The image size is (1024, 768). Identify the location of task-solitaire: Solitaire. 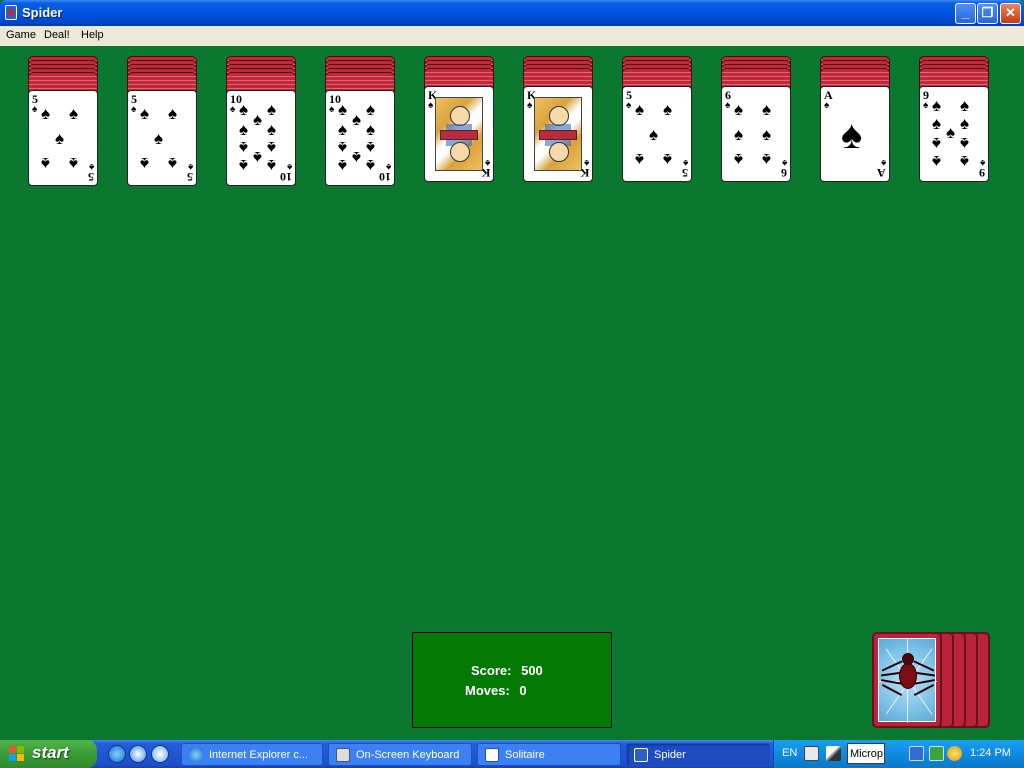
(549, 754).